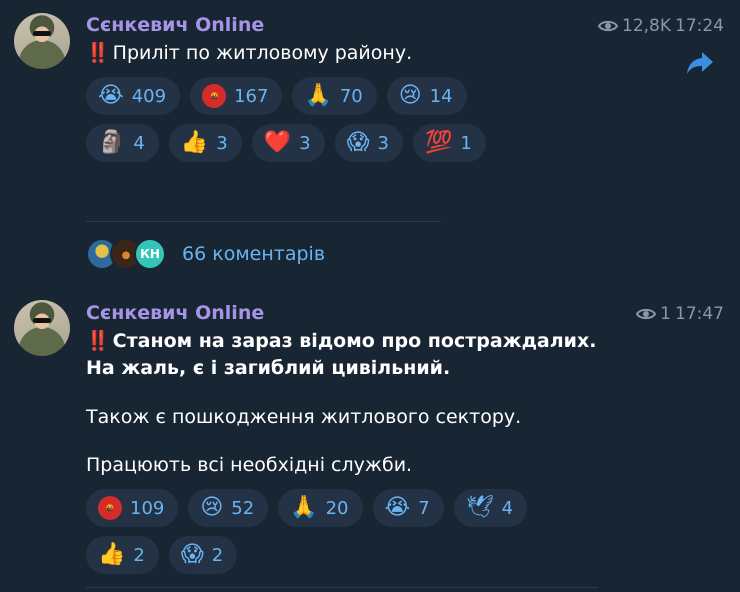 This screenshot has height=592, width=740. Describe the element at coordinates (249, 465) in the screenshot. I see `message-text-line: Працюють всі необхідні служби.` at that location.